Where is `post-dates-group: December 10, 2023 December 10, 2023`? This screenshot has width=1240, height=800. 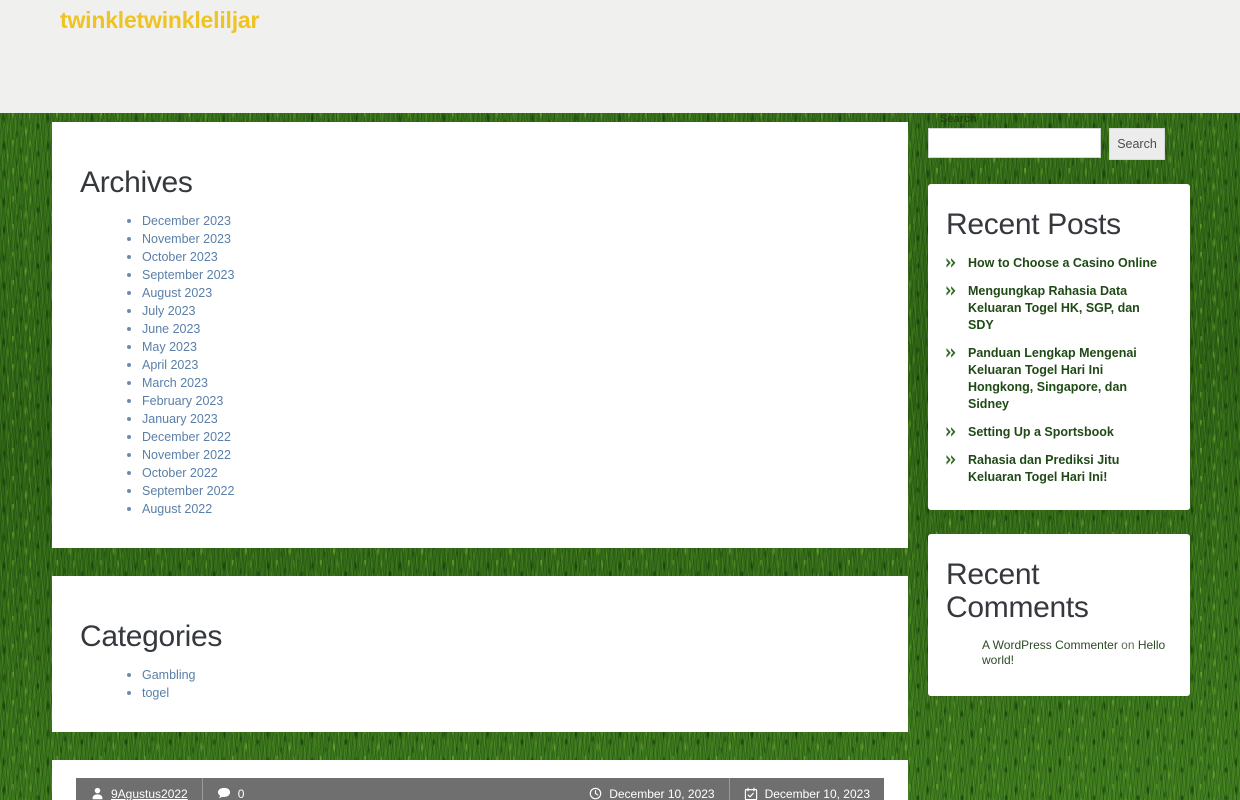 post-dates-group: December 10, 2023 December 10, 2023 is located at coordinates (729, 789).